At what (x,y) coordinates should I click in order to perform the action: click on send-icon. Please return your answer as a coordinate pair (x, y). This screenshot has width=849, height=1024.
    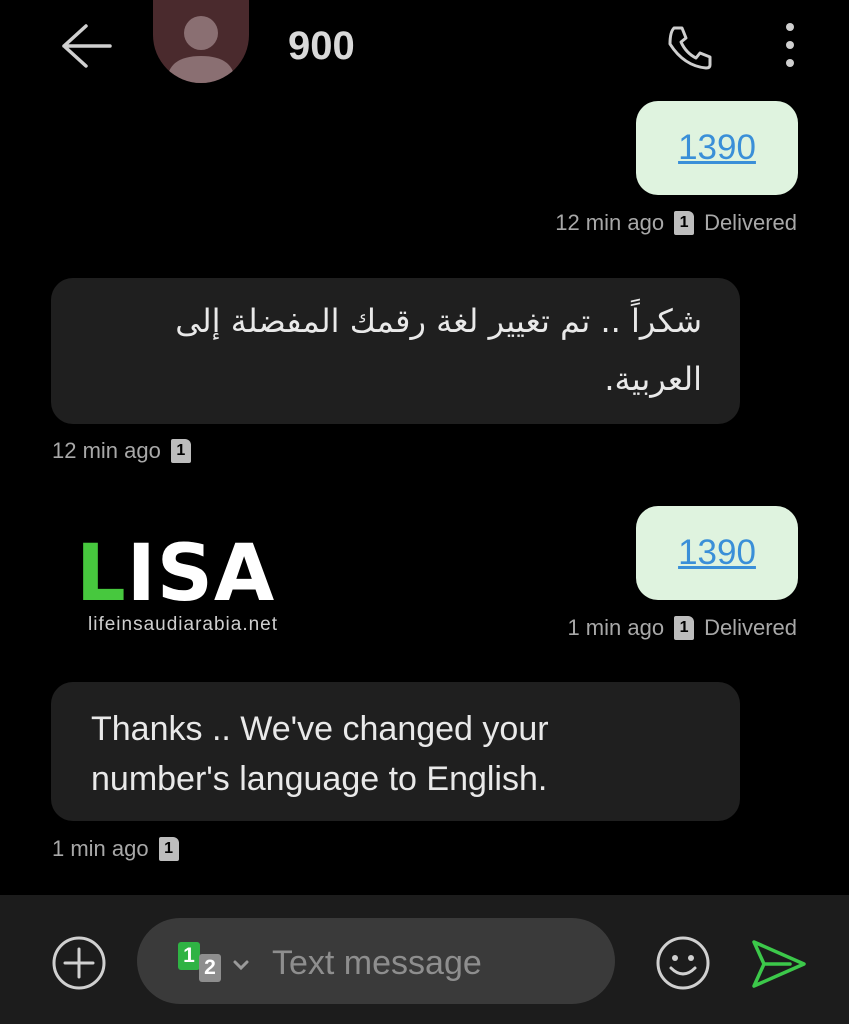
    Looking at the image, I should click on (779, 964).